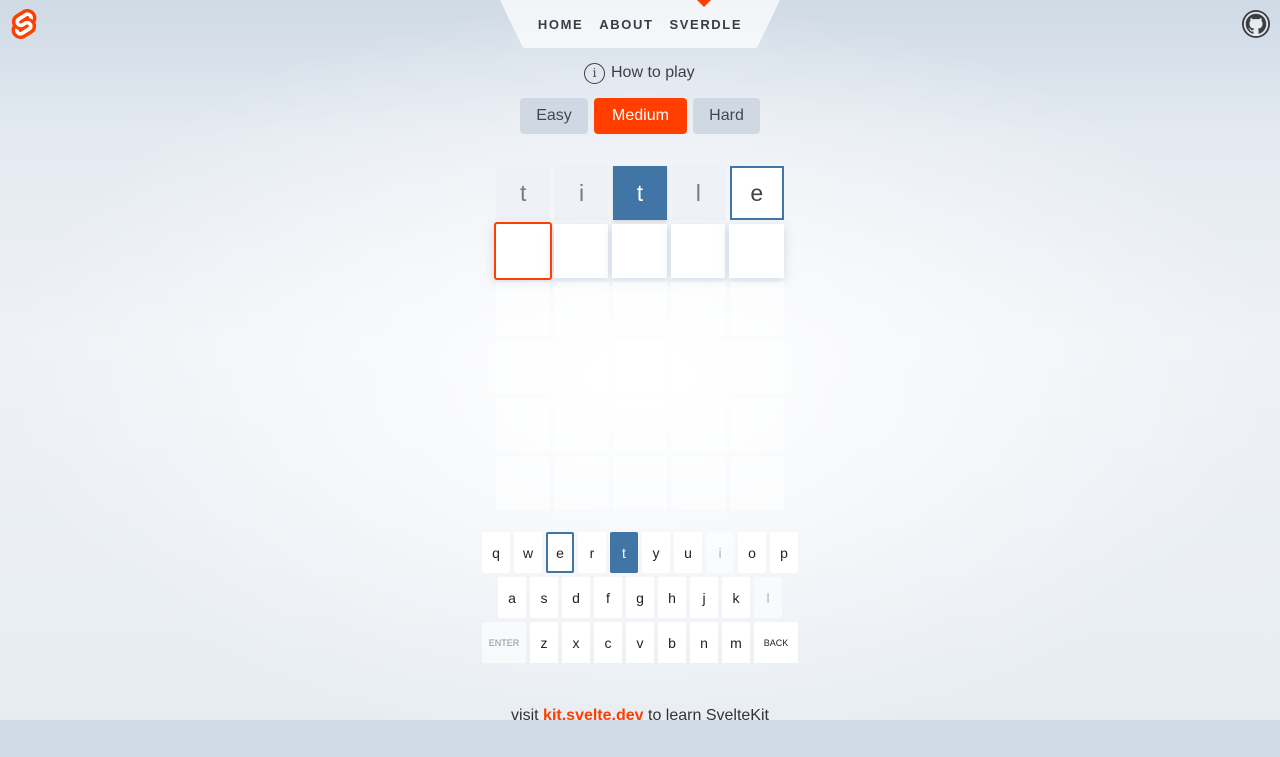  Describe the element at coordinates (576, 642) in the screenshot. I see `key-x: x` at that location.